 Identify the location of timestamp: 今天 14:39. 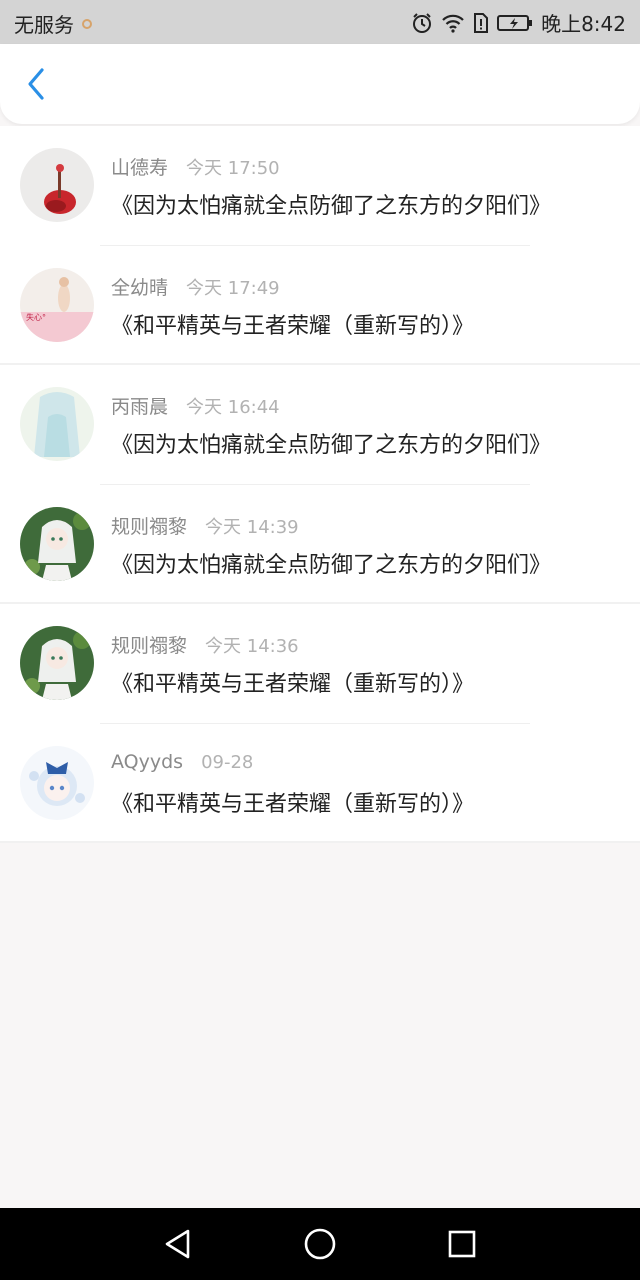
(252, 527).